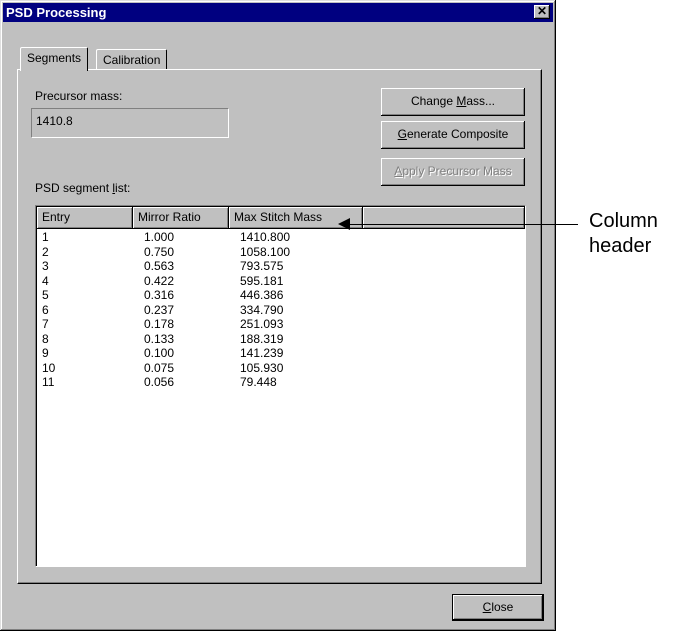 This screenshot has width=681, height=631. What do you see at coordinates (45, 353) in the screenshot?
I see `table-cell: 9` at bounding box center [45, 353].